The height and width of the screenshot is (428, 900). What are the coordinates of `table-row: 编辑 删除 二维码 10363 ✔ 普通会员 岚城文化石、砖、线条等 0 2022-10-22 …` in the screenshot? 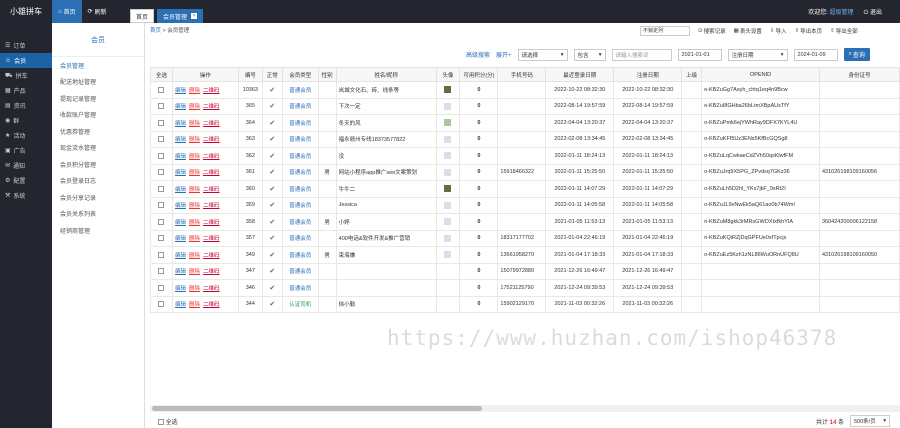 It's located at (525, 90).